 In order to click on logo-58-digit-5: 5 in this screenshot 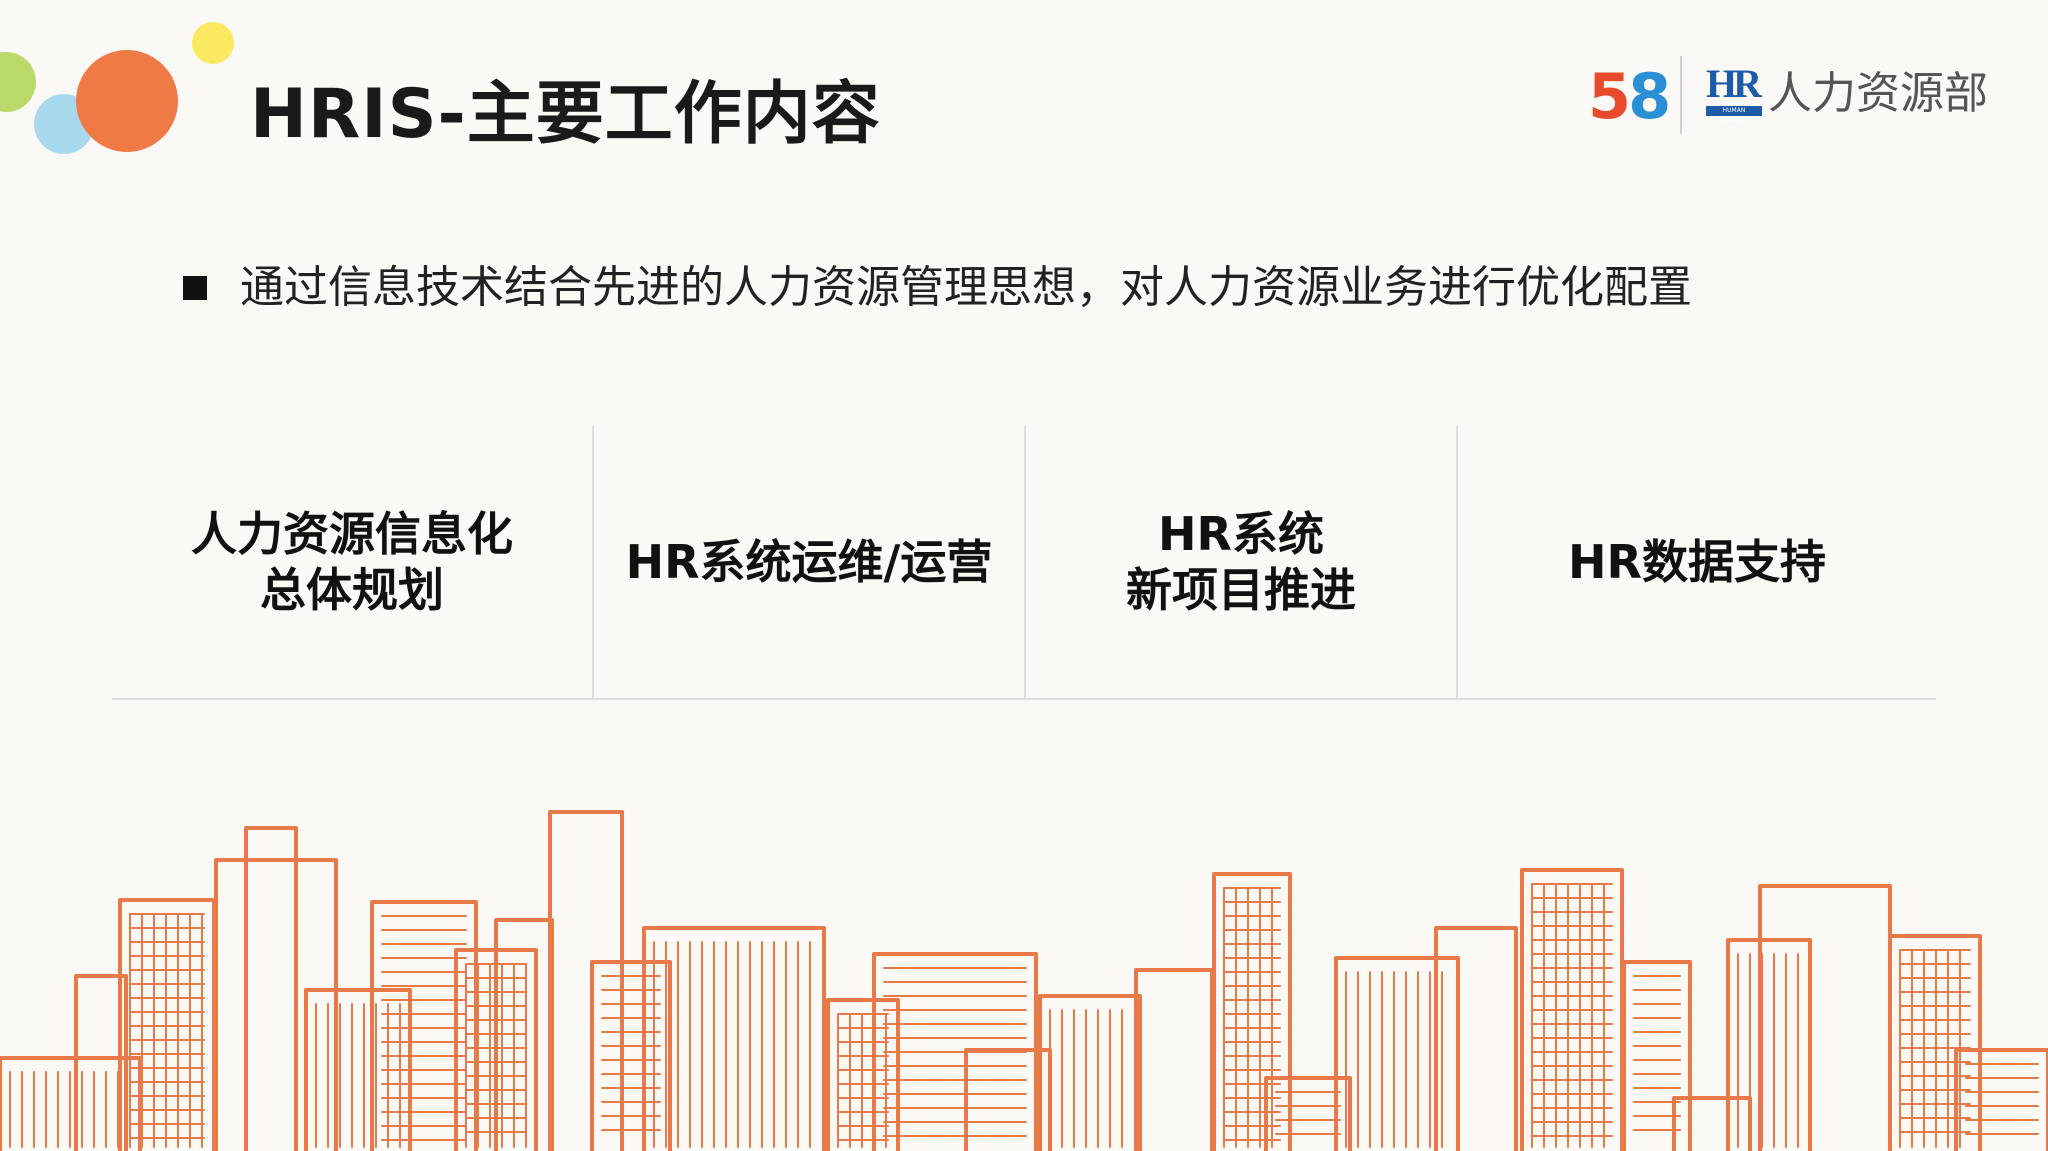, I will do `click(1609, 96)`.